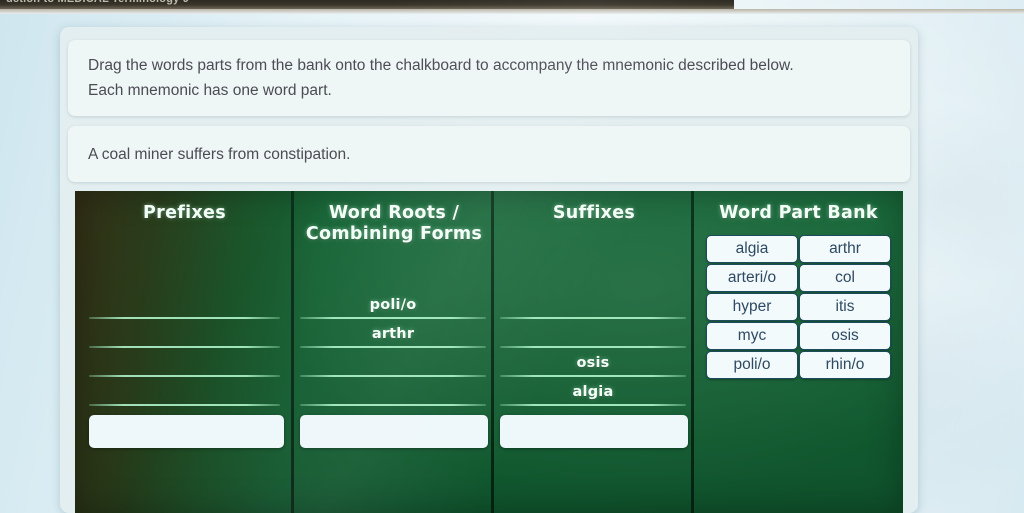 This screenshot has width=1024, height=513. I want to click on chalkboard-column-suffixes: Suffixes osis algia, so click(594, 352).